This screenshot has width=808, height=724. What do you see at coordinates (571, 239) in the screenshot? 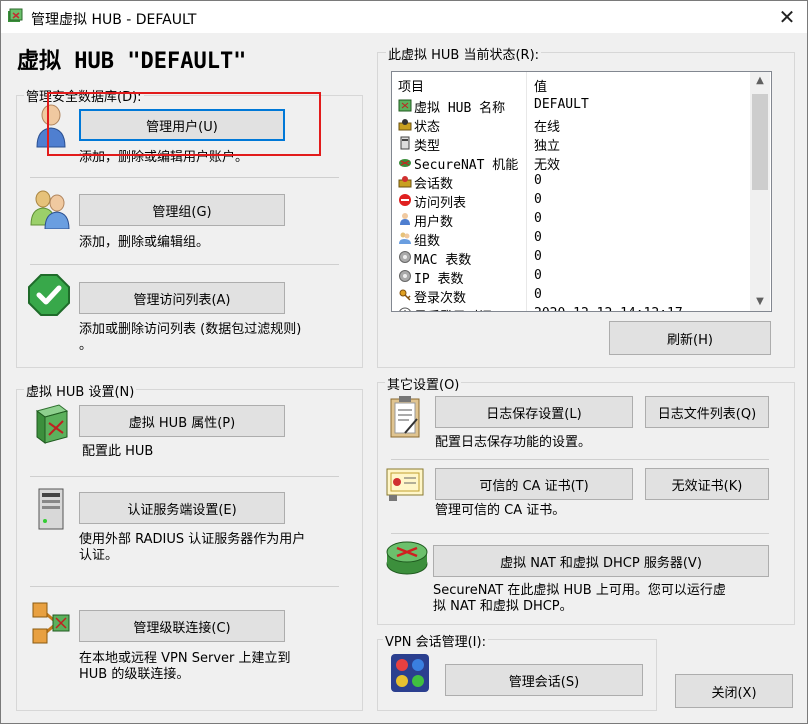
I see `table-row: 组数 0` at bounding box center [571, 239].